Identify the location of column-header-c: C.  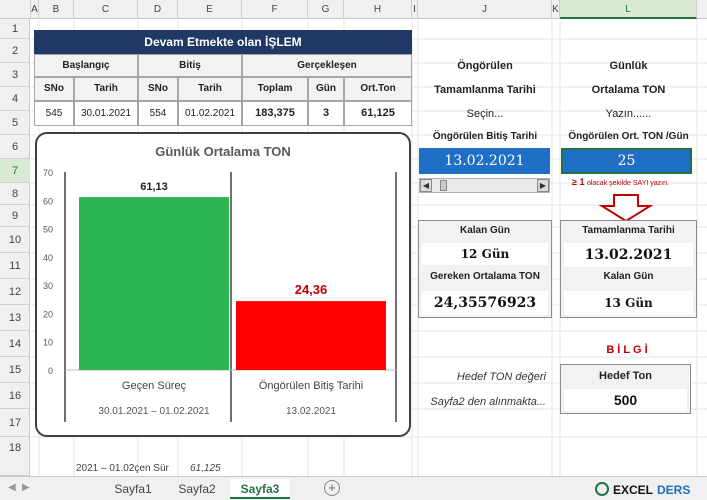
(106, 9).